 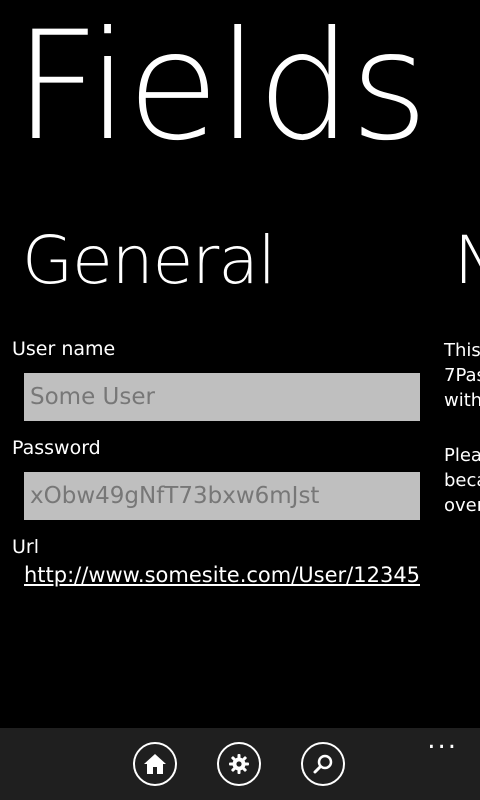 I want to click on peek-line: This, so click(x=462, y=350).